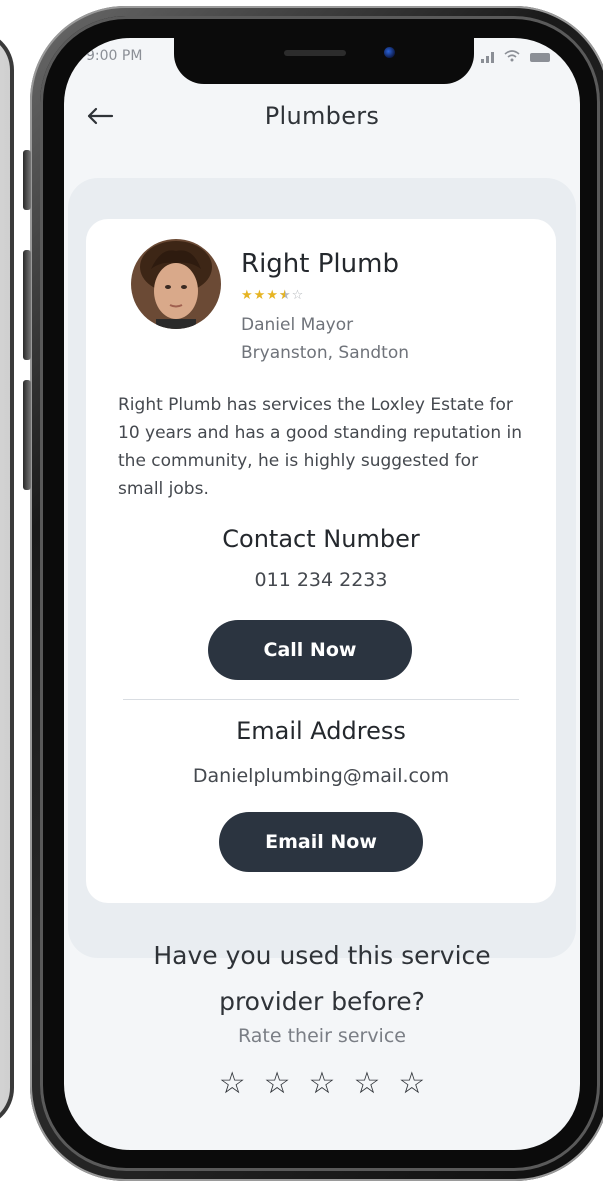  I want to click on app-header: Plumbers, so click(322, 118).